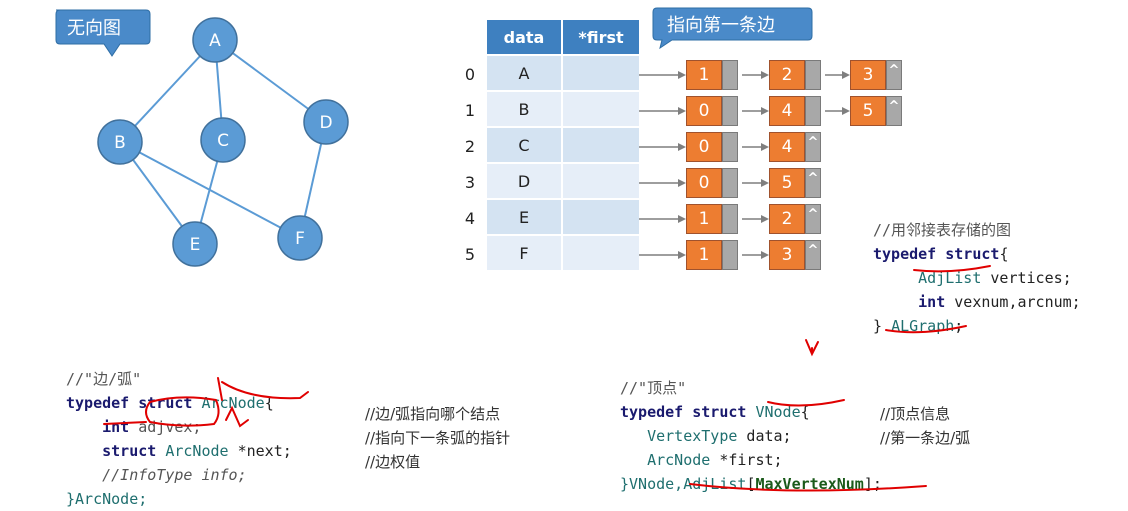  Describe the element at coordinates (882, 326) in the screenshot. I see `algraph-close: }` at that location.